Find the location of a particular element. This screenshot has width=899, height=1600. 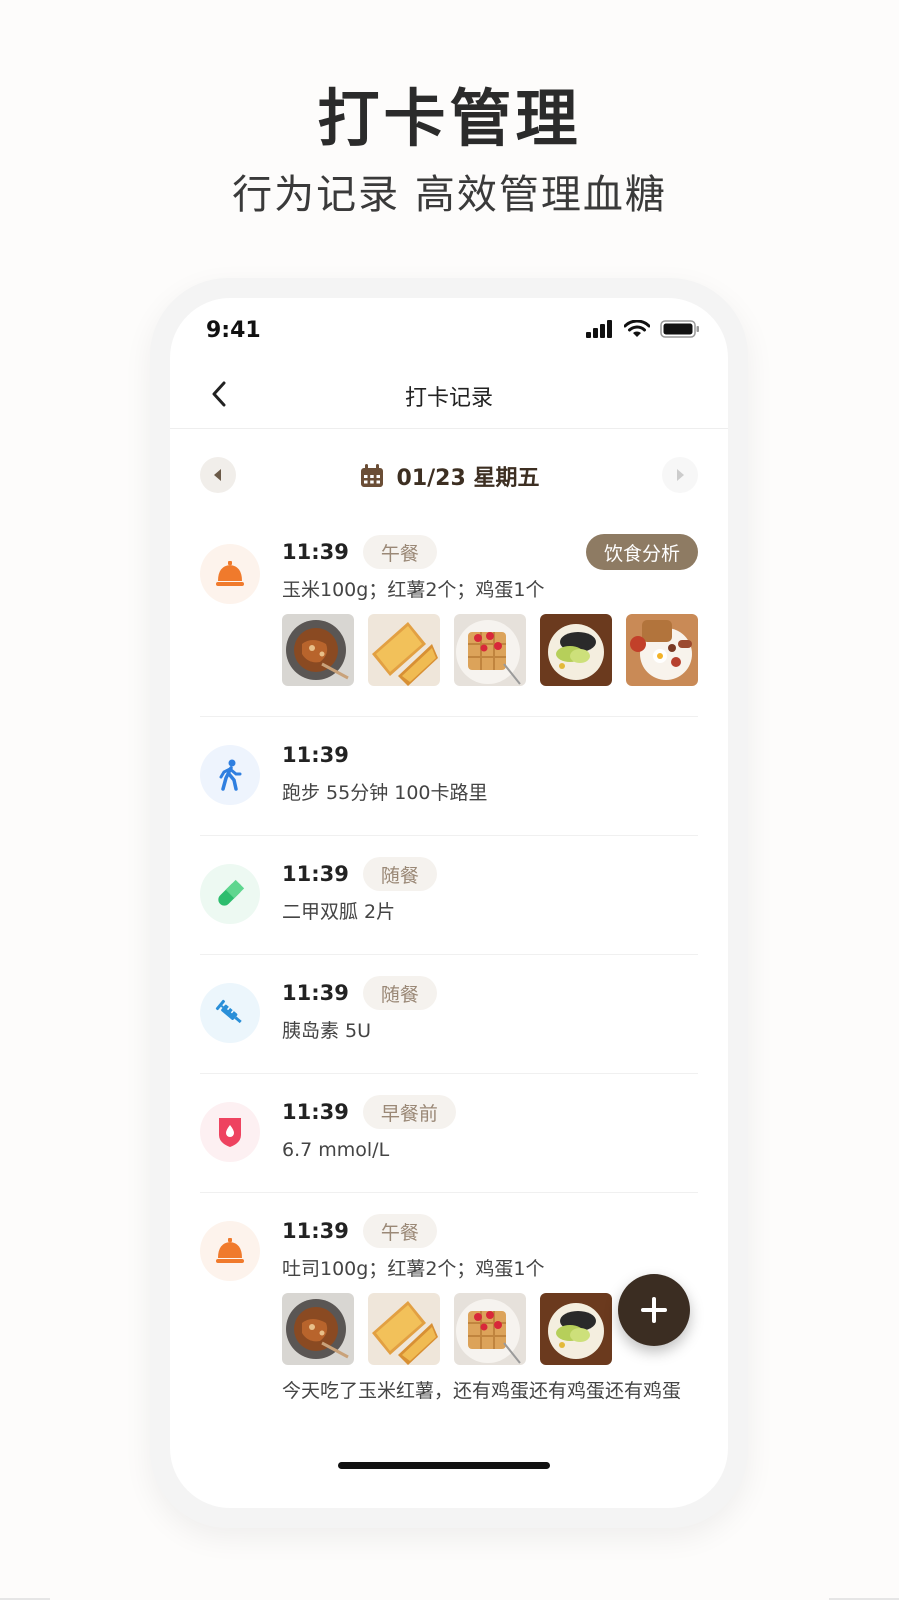

date-selector: 01/23 星期五 is located at coordinates (449, 475).